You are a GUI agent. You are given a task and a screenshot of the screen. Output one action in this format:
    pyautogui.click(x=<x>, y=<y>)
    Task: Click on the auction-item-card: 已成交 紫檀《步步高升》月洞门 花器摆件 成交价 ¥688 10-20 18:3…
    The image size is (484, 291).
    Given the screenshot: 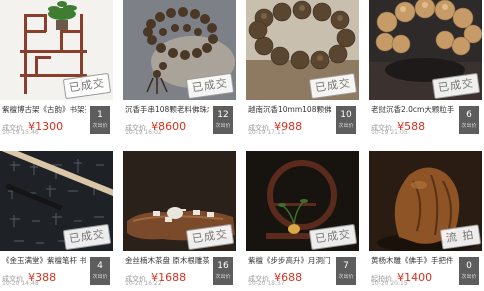 What is the action you would take?
    pyautogui.click(x=302, y=221)
    